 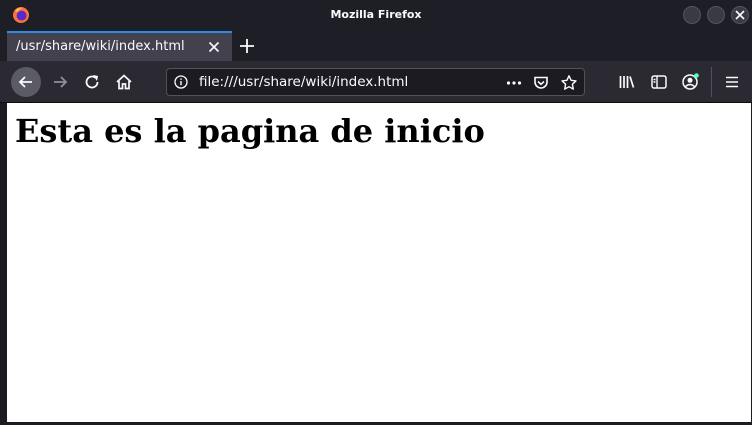 I want to click on forward-arrow-icon, so click(x=61, y=82).